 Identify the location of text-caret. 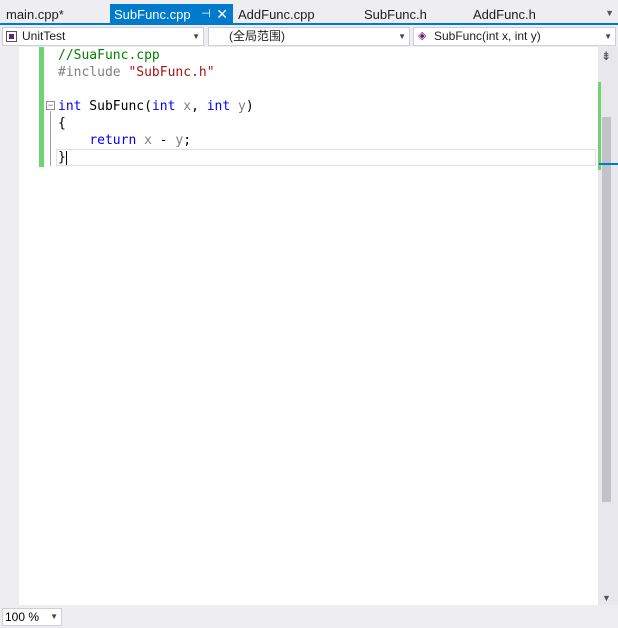
(66, 158).